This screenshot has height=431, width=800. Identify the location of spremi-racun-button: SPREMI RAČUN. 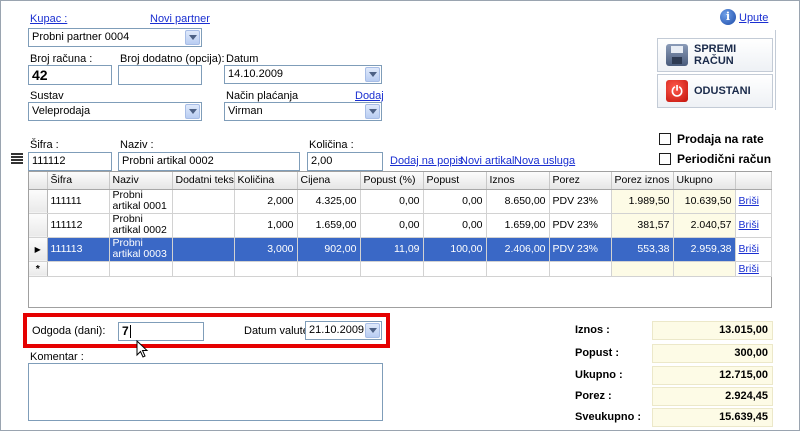
(715, 55).